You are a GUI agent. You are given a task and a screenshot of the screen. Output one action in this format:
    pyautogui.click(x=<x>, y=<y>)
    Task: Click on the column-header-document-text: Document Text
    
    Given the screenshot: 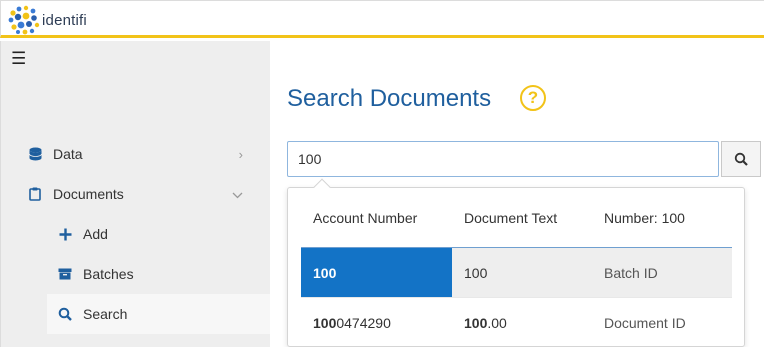 What is the action you would take?
    pyautogui.click(x=511, y=217)
    